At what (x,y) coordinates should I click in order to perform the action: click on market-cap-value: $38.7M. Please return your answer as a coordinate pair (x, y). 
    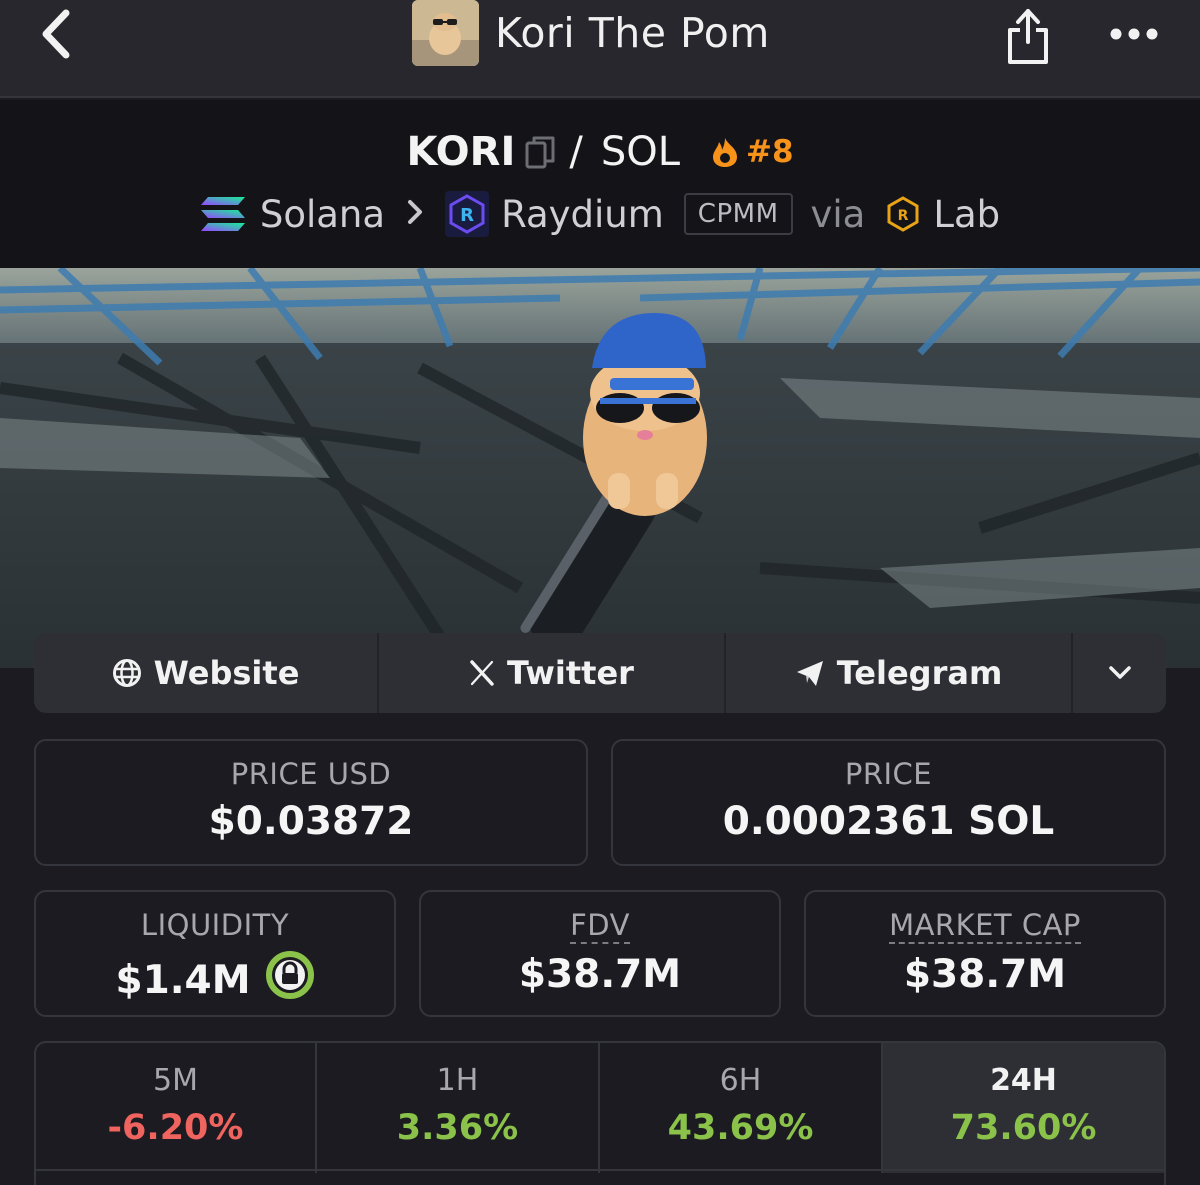
    Looking at the image, I should click on (985, 974).